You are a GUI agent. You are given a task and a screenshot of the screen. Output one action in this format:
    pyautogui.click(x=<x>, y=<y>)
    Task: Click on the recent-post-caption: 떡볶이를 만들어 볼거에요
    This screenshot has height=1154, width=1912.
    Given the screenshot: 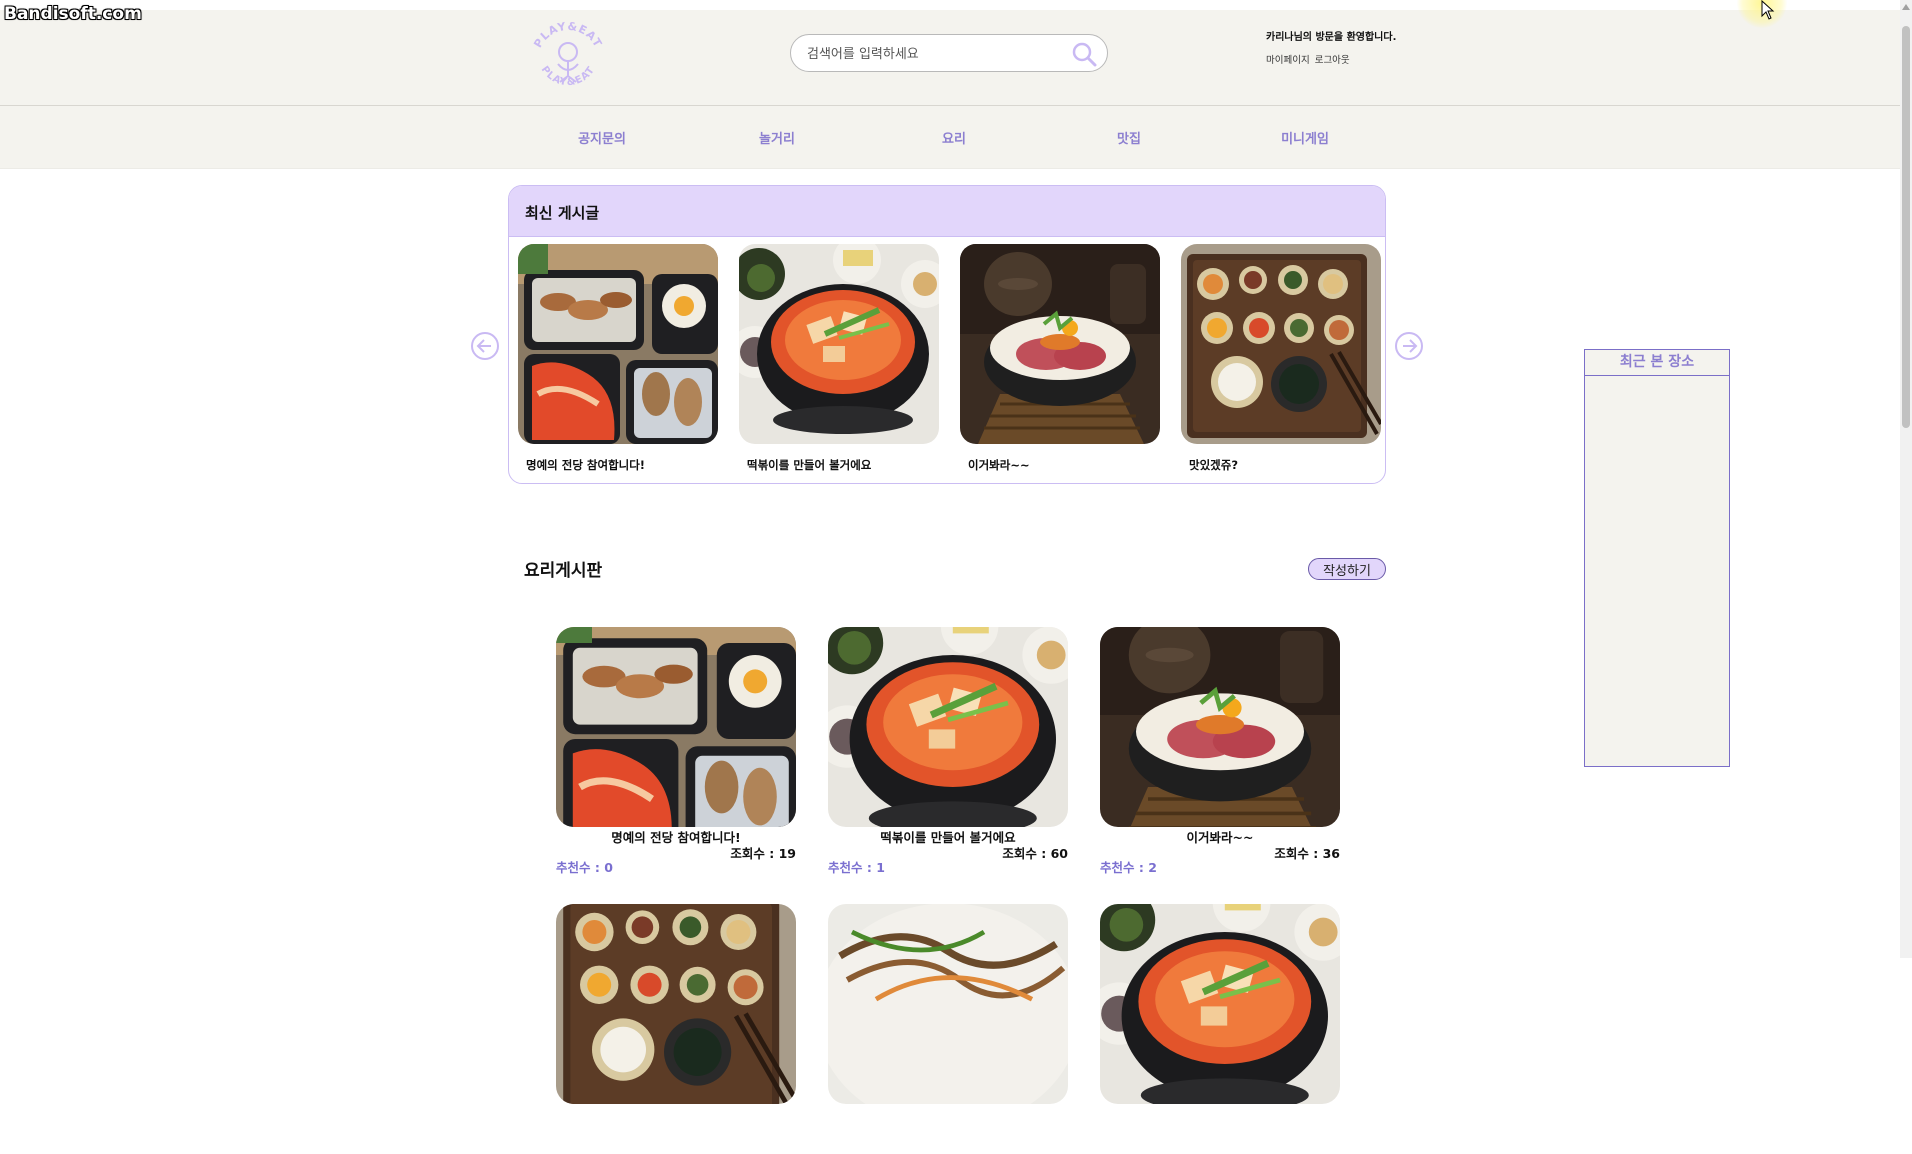 What is the action you would take?
    pyautogui.click(x=809, y=465)
    